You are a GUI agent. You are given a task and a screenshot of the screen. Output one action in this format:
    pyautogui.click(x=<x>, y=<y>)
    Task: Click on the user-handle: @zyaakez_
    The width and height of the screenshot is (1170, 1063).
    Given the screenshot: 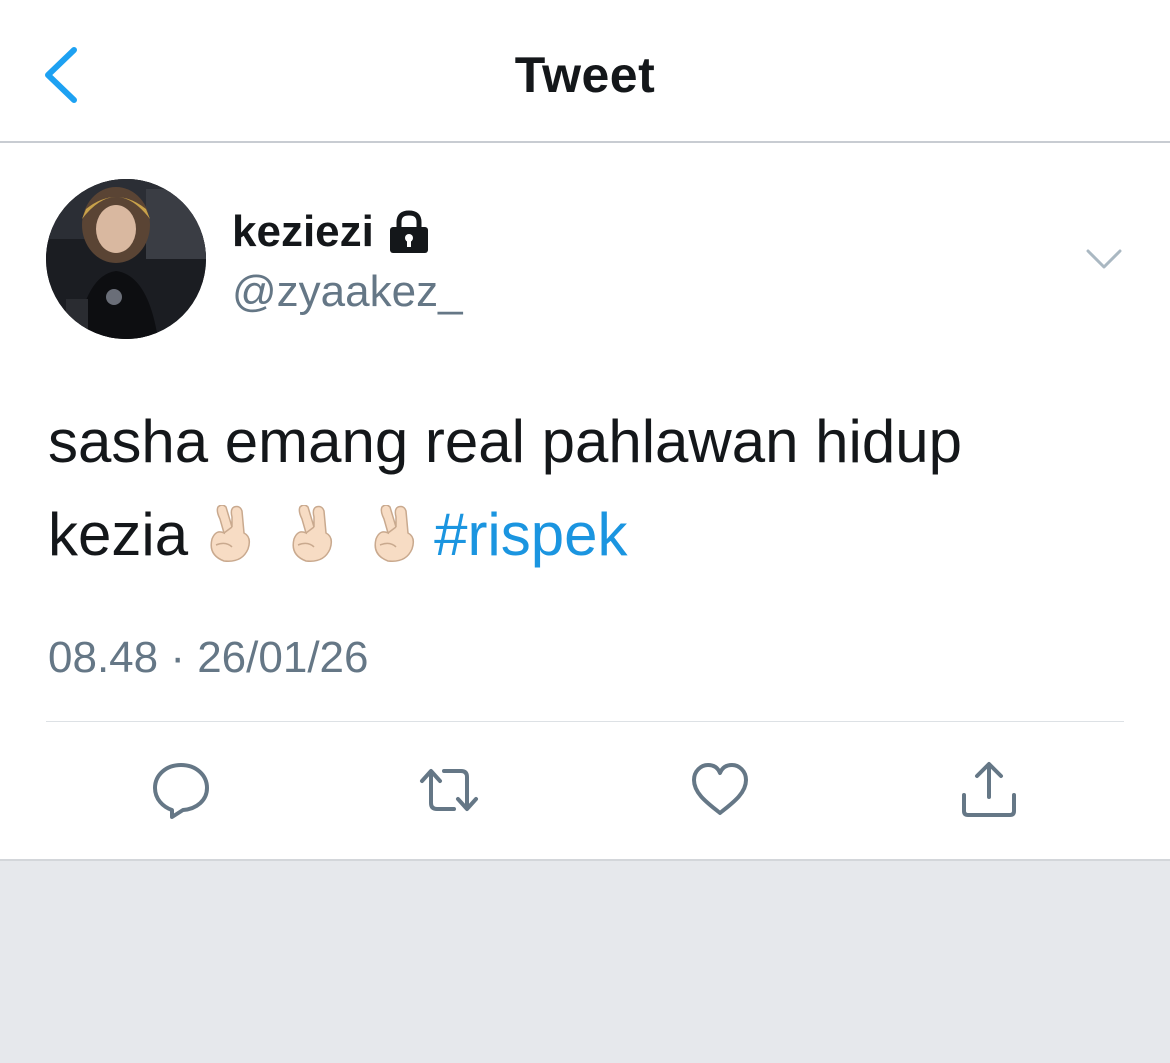 What is the action you would take?
    pyautogui.click(x=347, y=292)
    